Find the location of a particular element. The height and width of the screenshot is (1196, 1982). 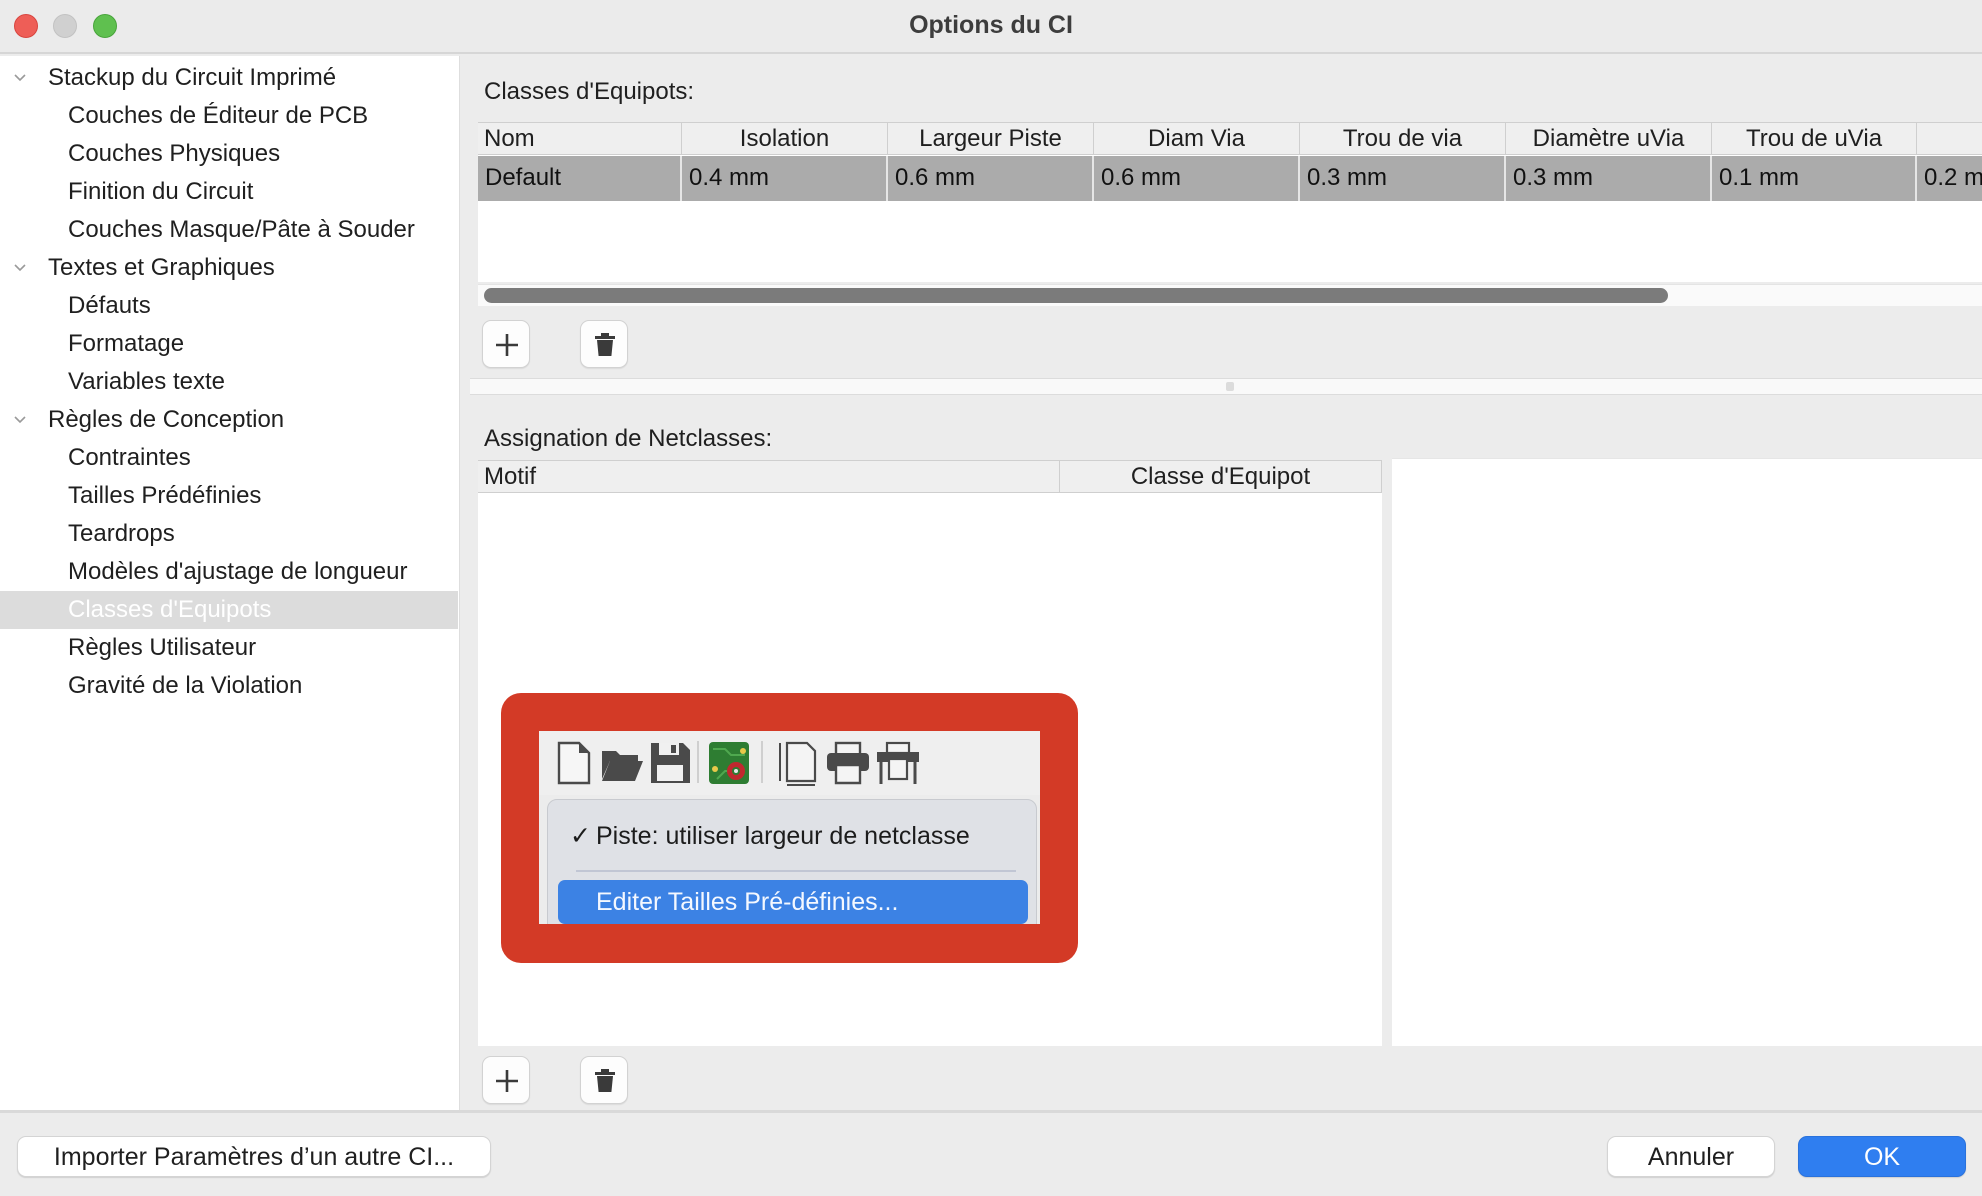

add-assignment-button is located at coordinates (506, 1080).